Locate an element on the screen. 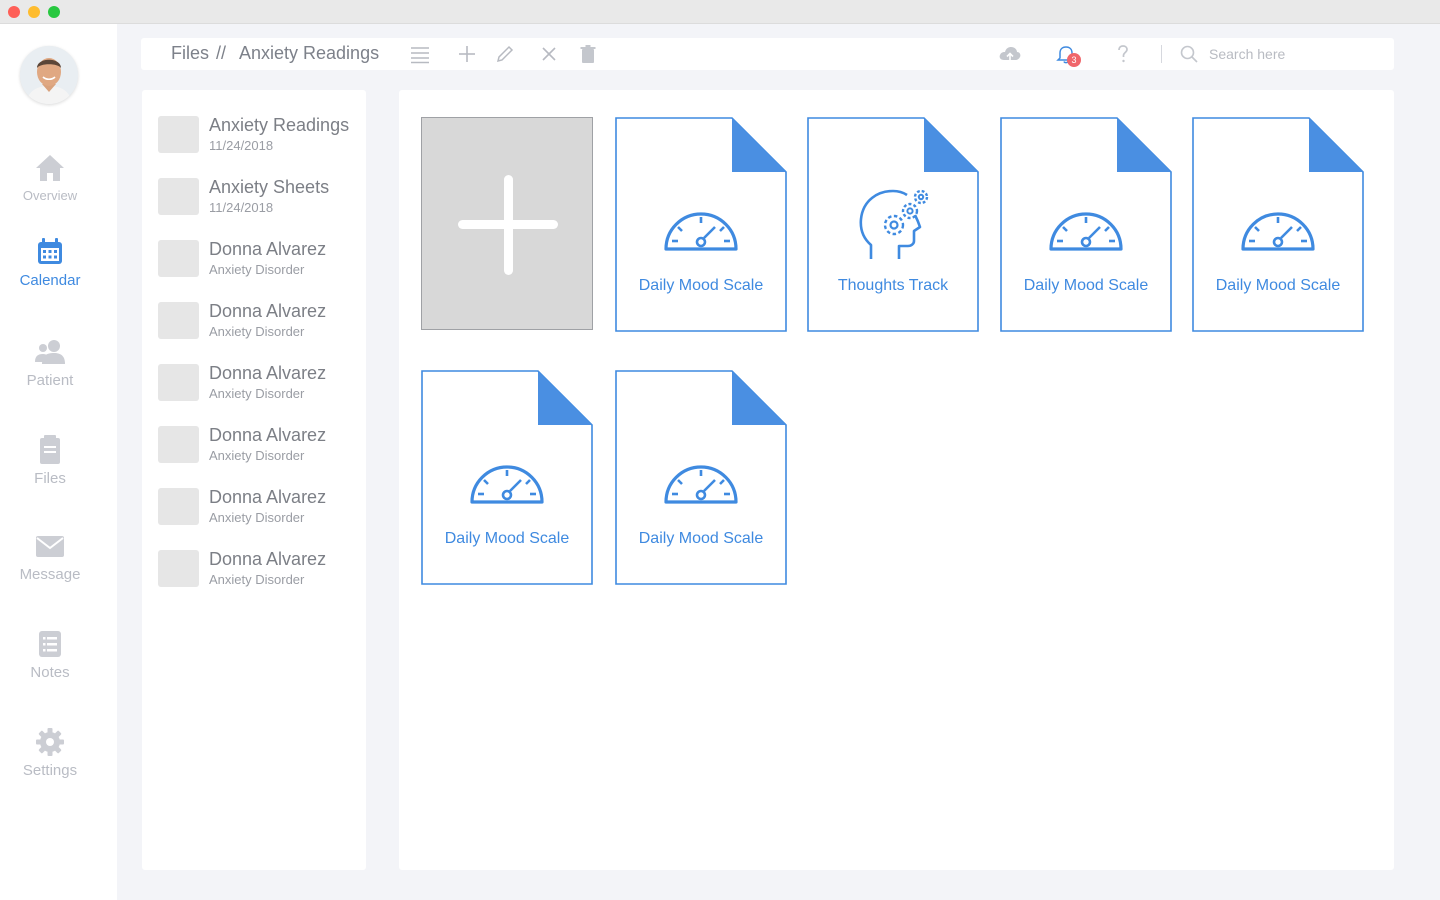  nav-files: Files is located at coordinates (50, 460).